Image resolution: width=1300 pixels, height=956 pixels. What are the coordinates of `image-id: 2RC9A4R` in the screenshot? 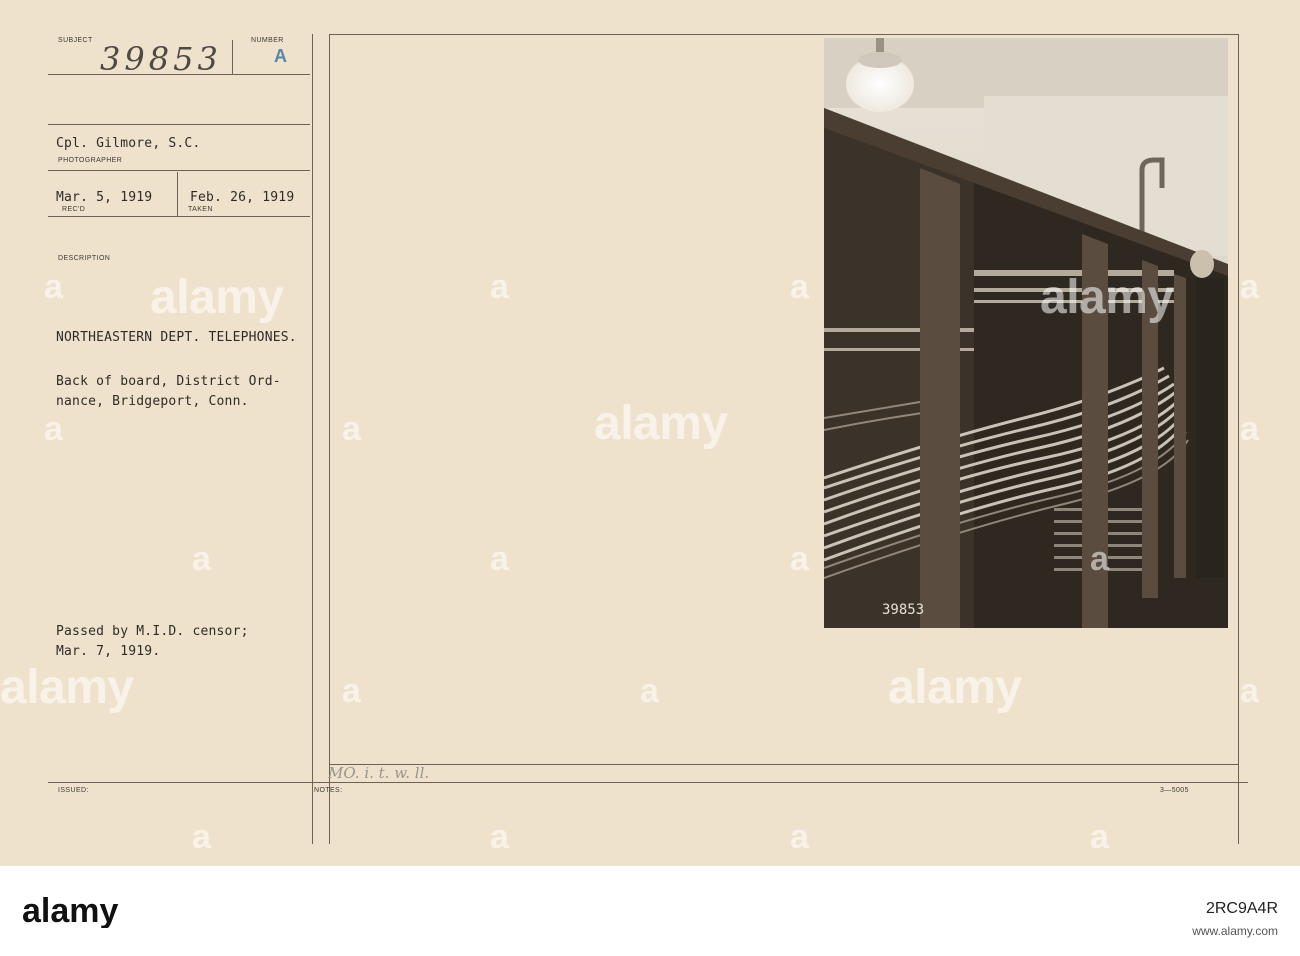 It's located at (1241, 908).